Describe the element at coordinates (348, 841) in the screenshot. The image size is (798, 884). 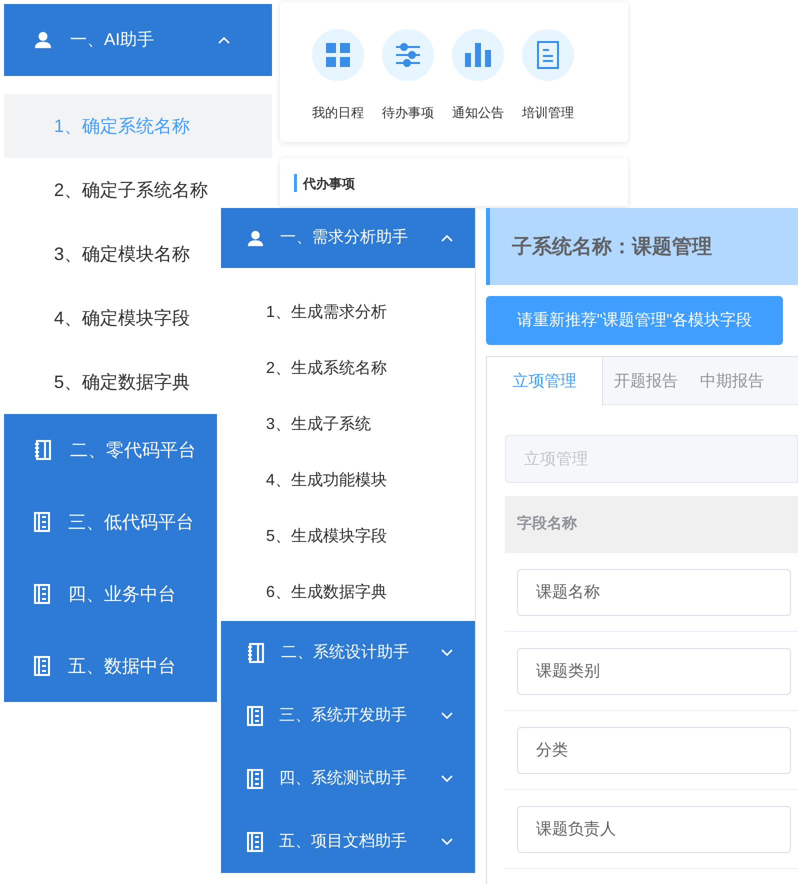
I see `menu-group: 五、项目文档助手` at that location.